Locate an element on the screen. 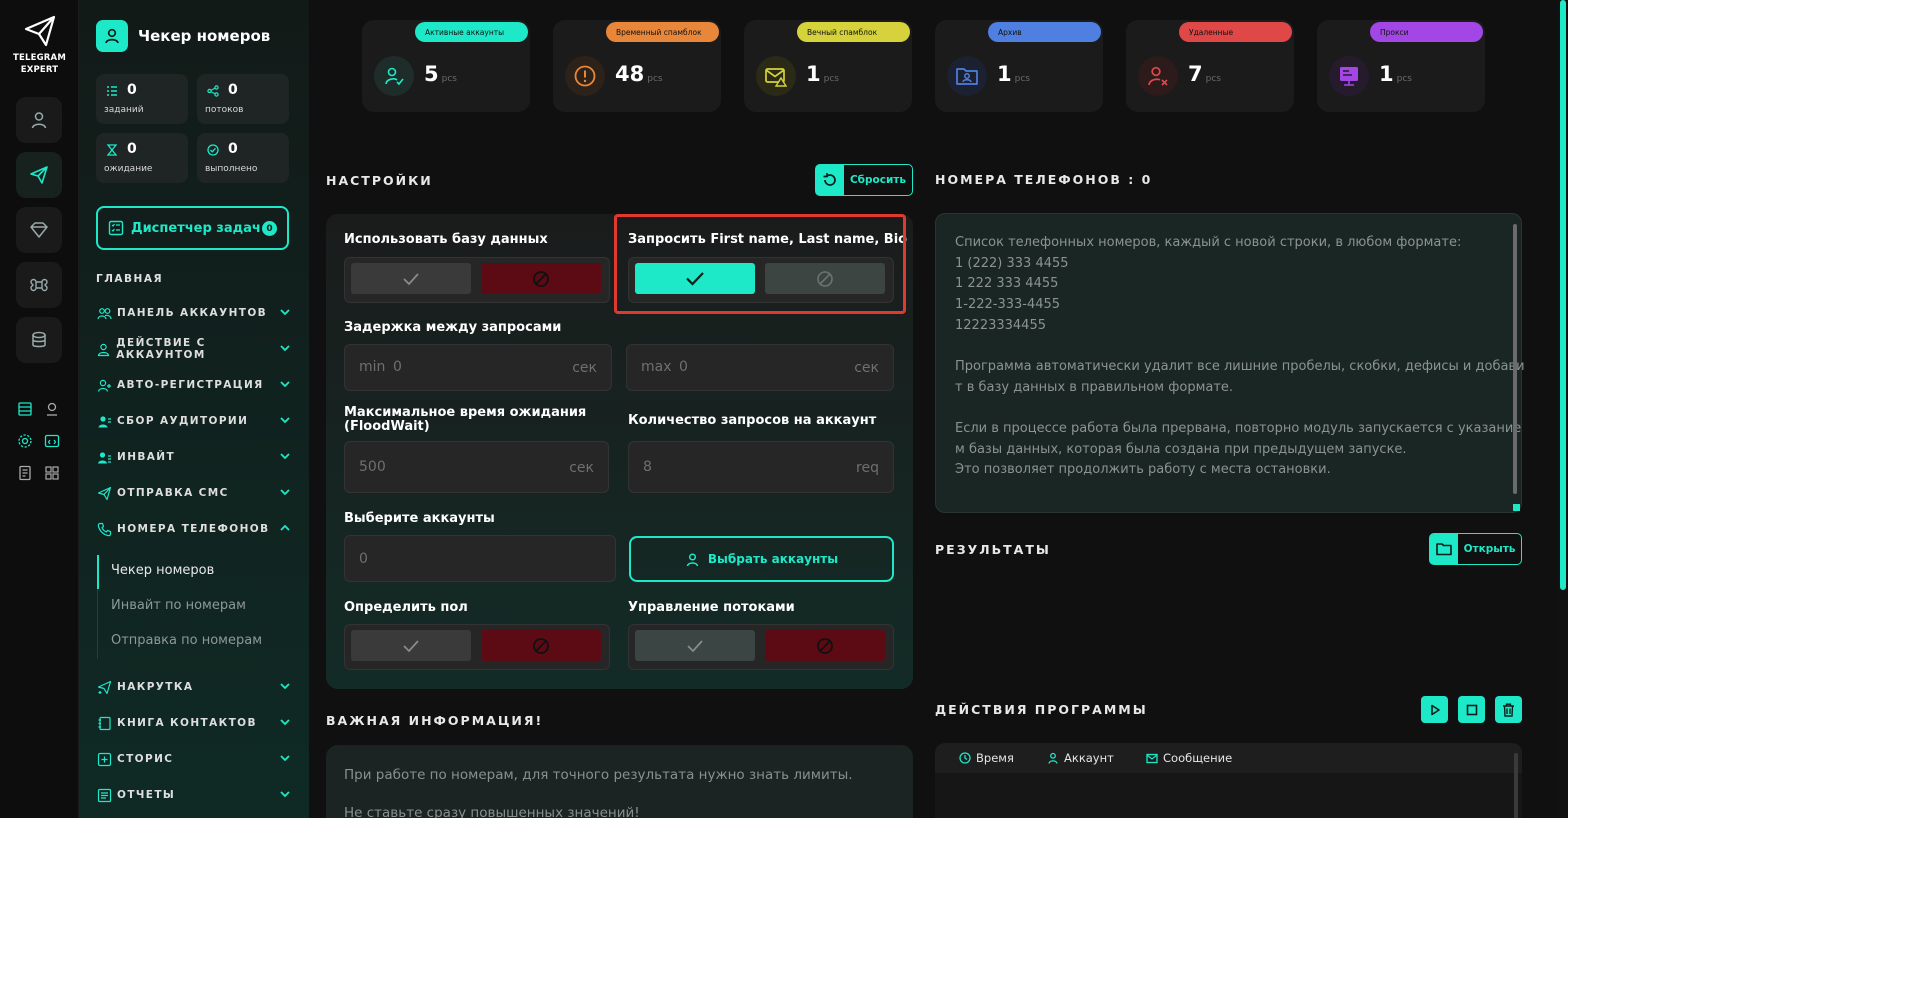 This screenshot has height=1002, width=1920. rail-code-button is located at coordinates (52, 441).